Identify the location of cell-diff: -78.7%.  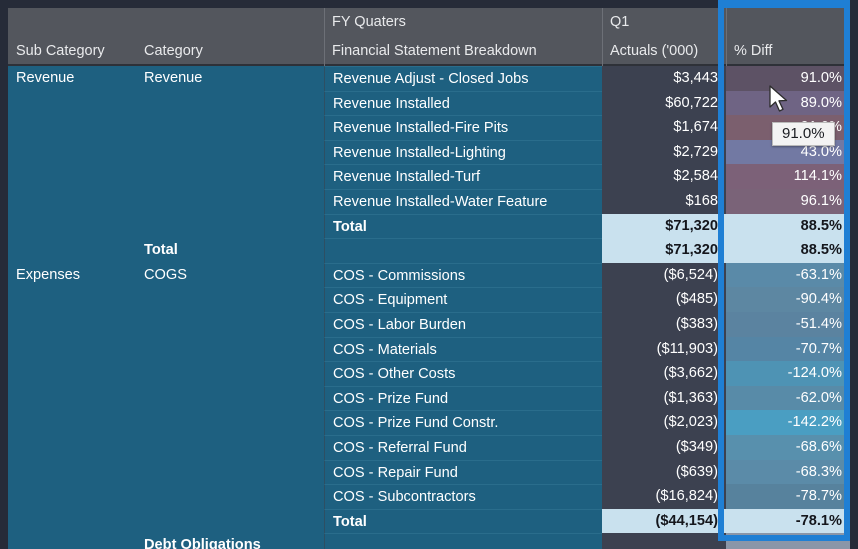
(788, 496).